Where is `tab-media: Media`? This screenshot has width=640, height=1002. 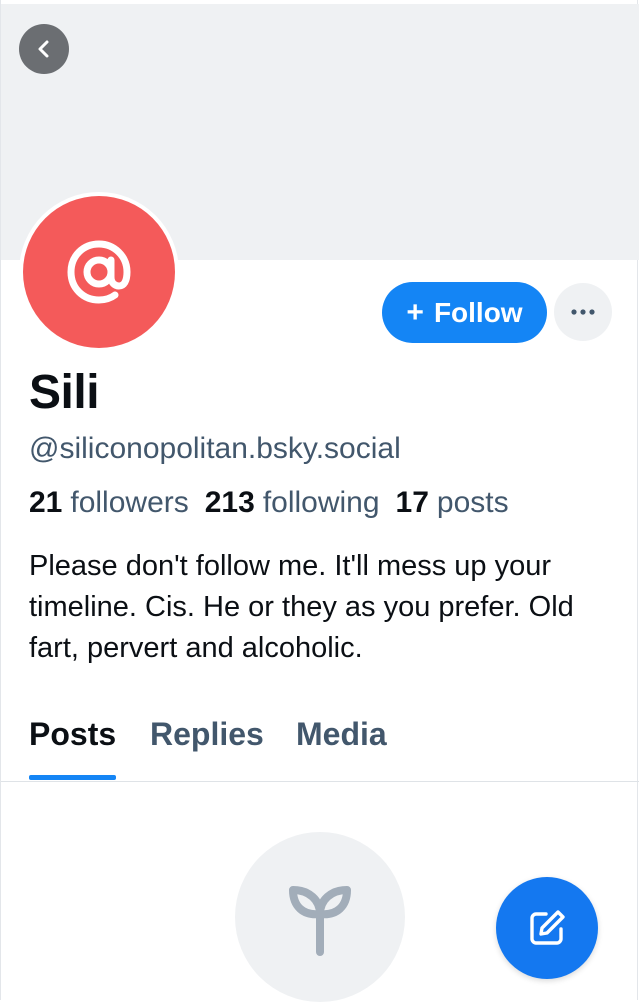
tab-media: Media is located at coordinates (341, 734).